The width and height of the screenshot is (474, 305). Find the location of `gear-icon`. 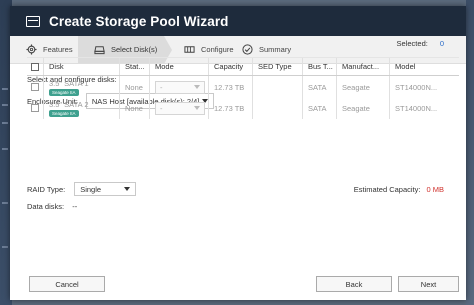

gear-icon is located at coordinates (31, 49).